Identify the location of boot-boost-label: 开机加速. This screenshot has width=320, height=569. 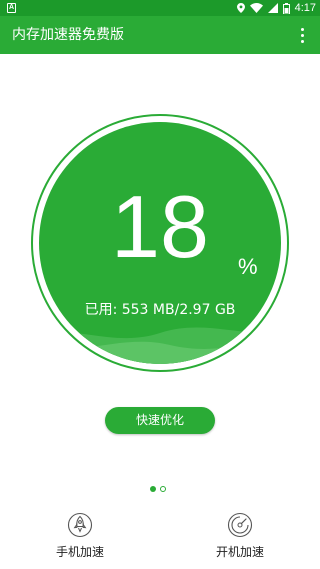
(239, 552).